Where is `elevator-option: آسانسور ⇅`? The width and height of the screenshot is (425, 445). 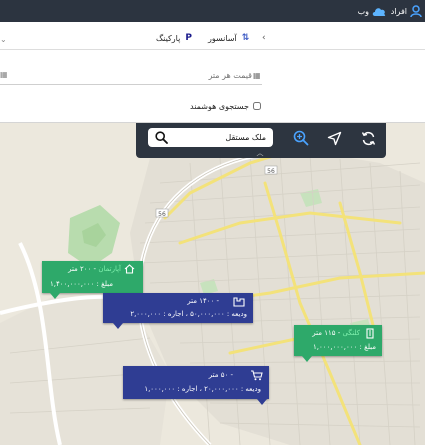
elevator-option: آسانسور ⇅ is located at coordinates (228, 38).